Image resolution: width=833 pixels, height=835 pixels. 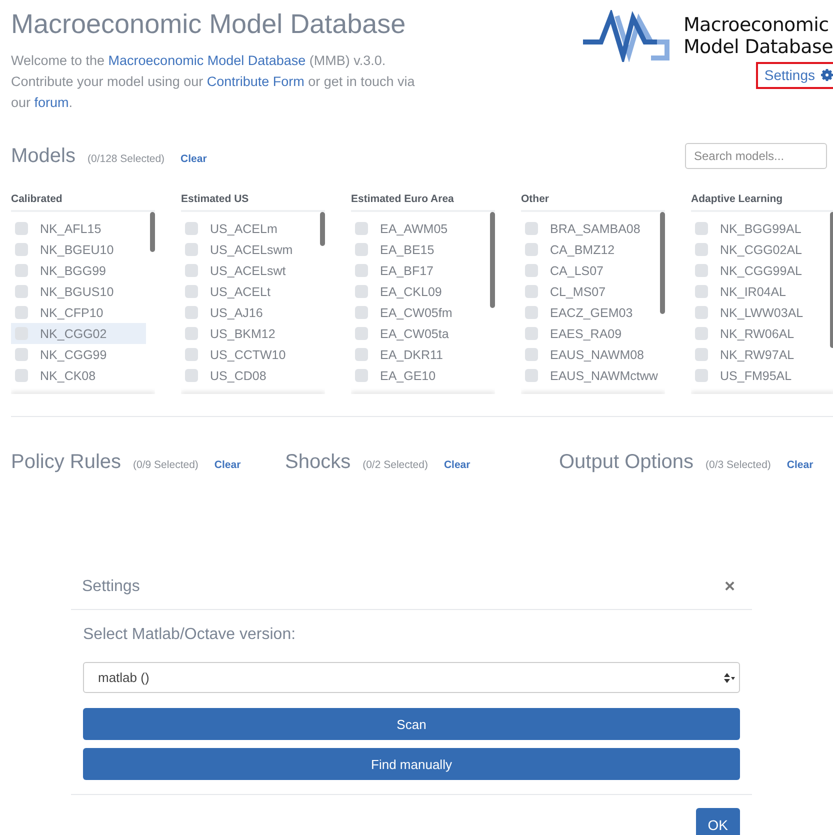 What do you see at coordinates (588, 354) in the screenshot?
I see `model-item: EAUS_NAWM08` at bounding box center [588, 354].